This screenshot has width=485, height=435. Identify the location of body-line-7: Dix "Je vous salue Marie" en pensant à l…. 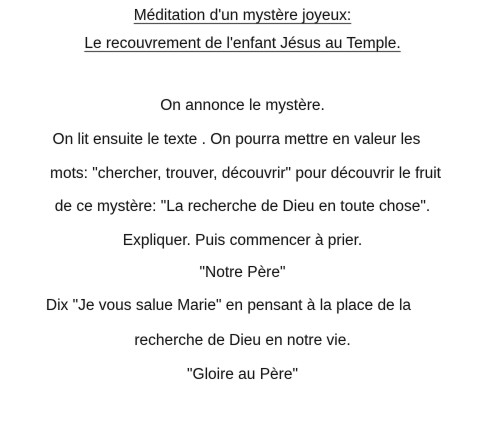
(228, 305).